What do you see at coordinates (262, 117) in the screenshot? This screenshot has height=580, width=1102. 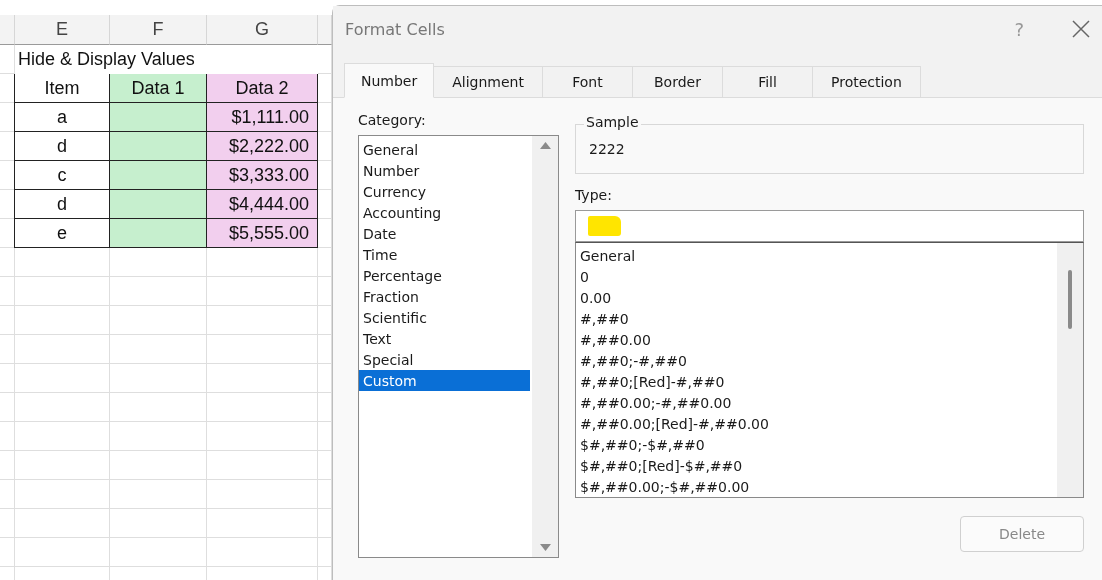 I see `table-cell: $1,111.00` at bounding box center [262, 117].